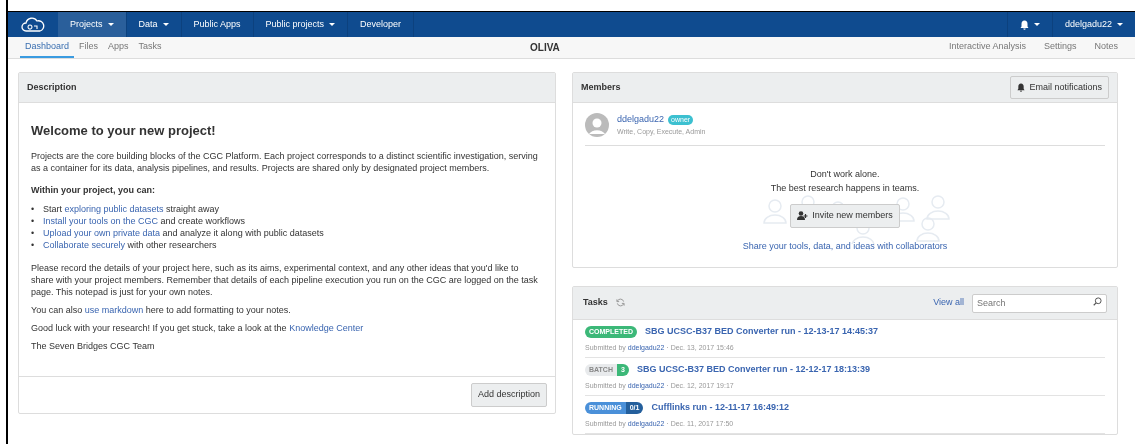  Describe the element at coordinates (601, 87) in the screenshot. I see `panel-title: Members` at that location.